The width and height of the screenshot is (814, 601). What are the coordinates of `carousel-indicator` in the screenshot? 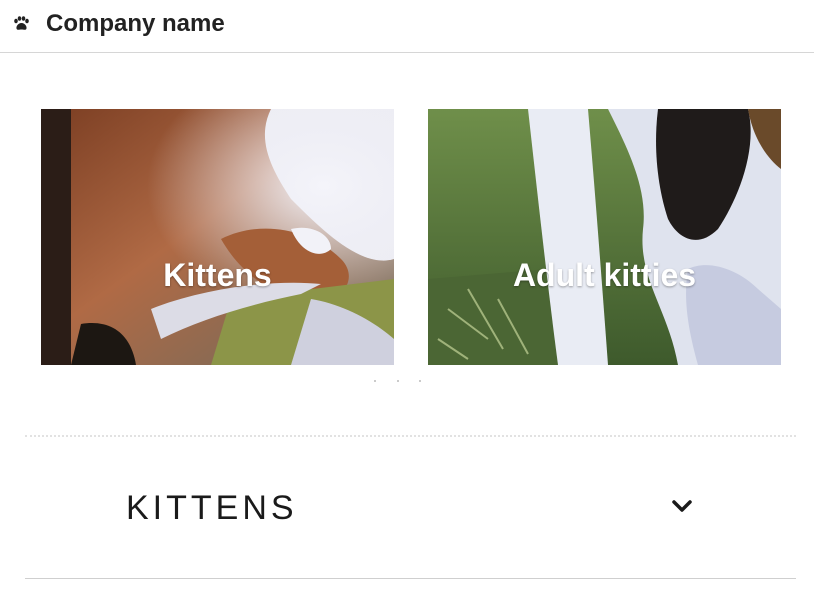 It's located at (398, 381).